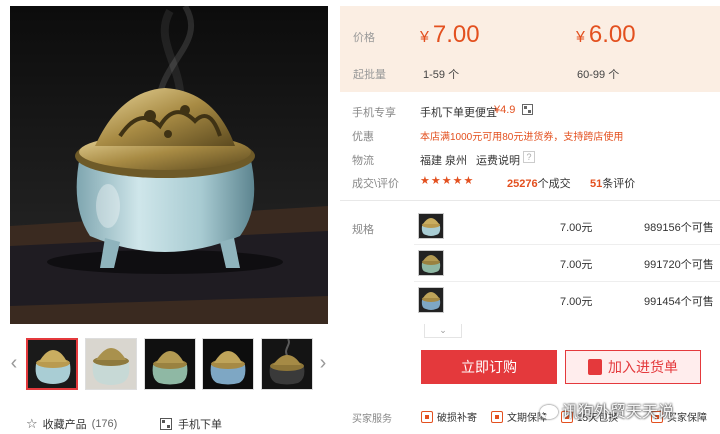 This screenshot has height=434, width=720. What do you see at coordinates (521, 135) in the screenshot?
I see `discount-text: 本店满1000元可用80元进货券，支持跨店使用` at bounding box center [521, 135].